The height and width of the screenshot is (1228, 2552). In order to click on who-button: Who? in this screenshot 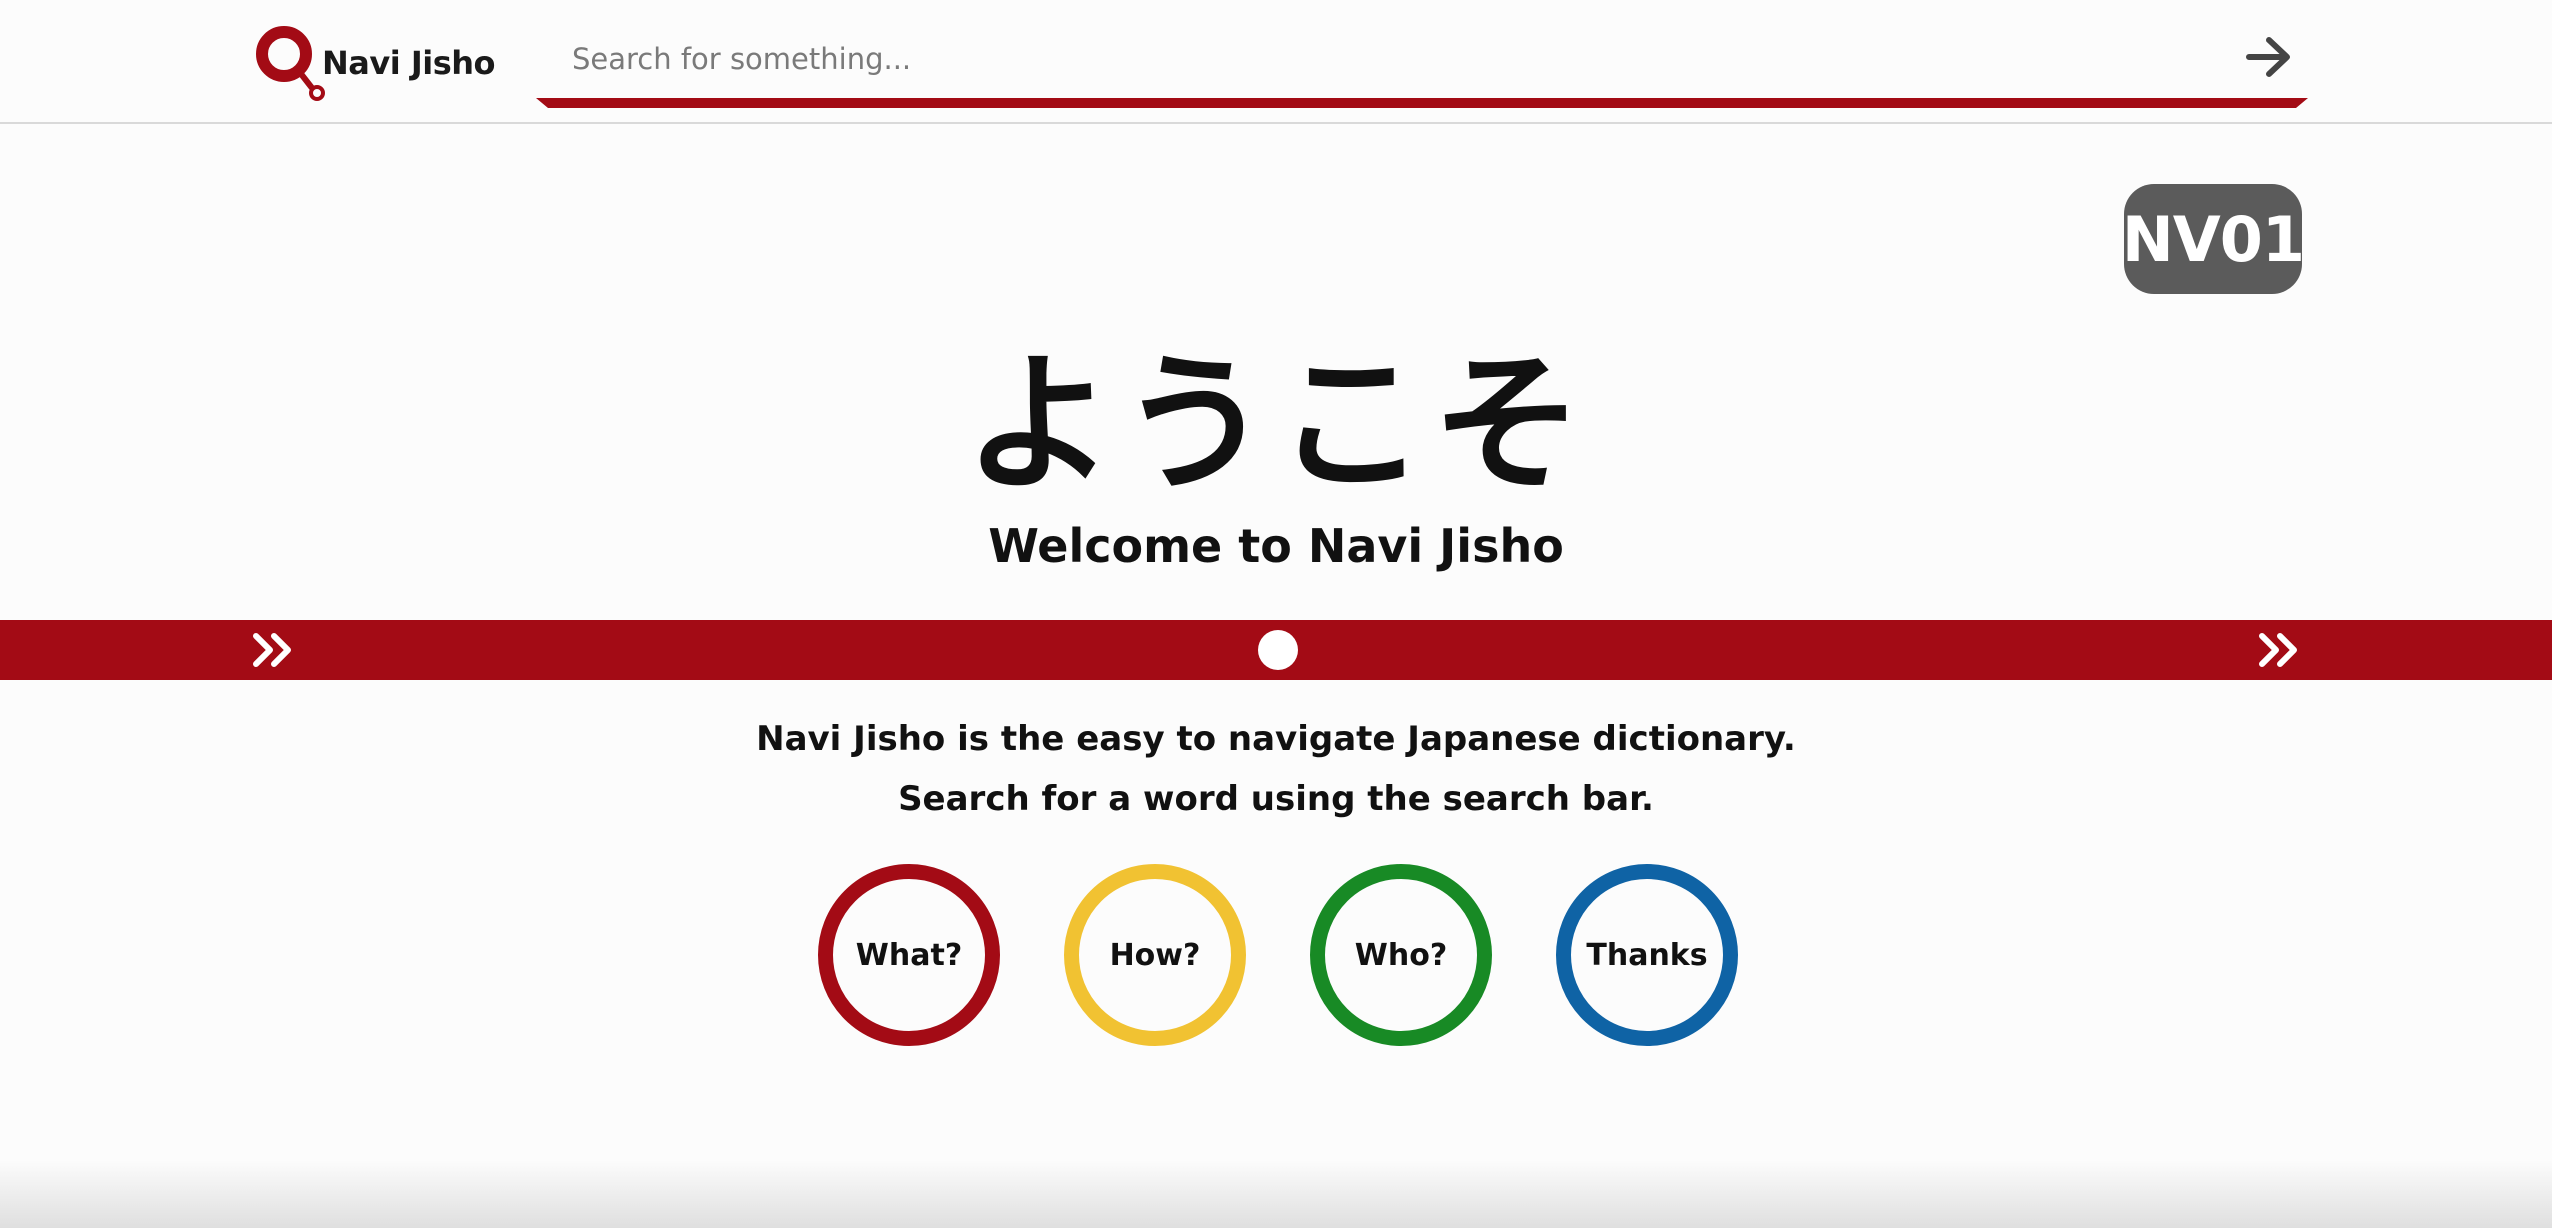, I will do `click(1401, 955)`.